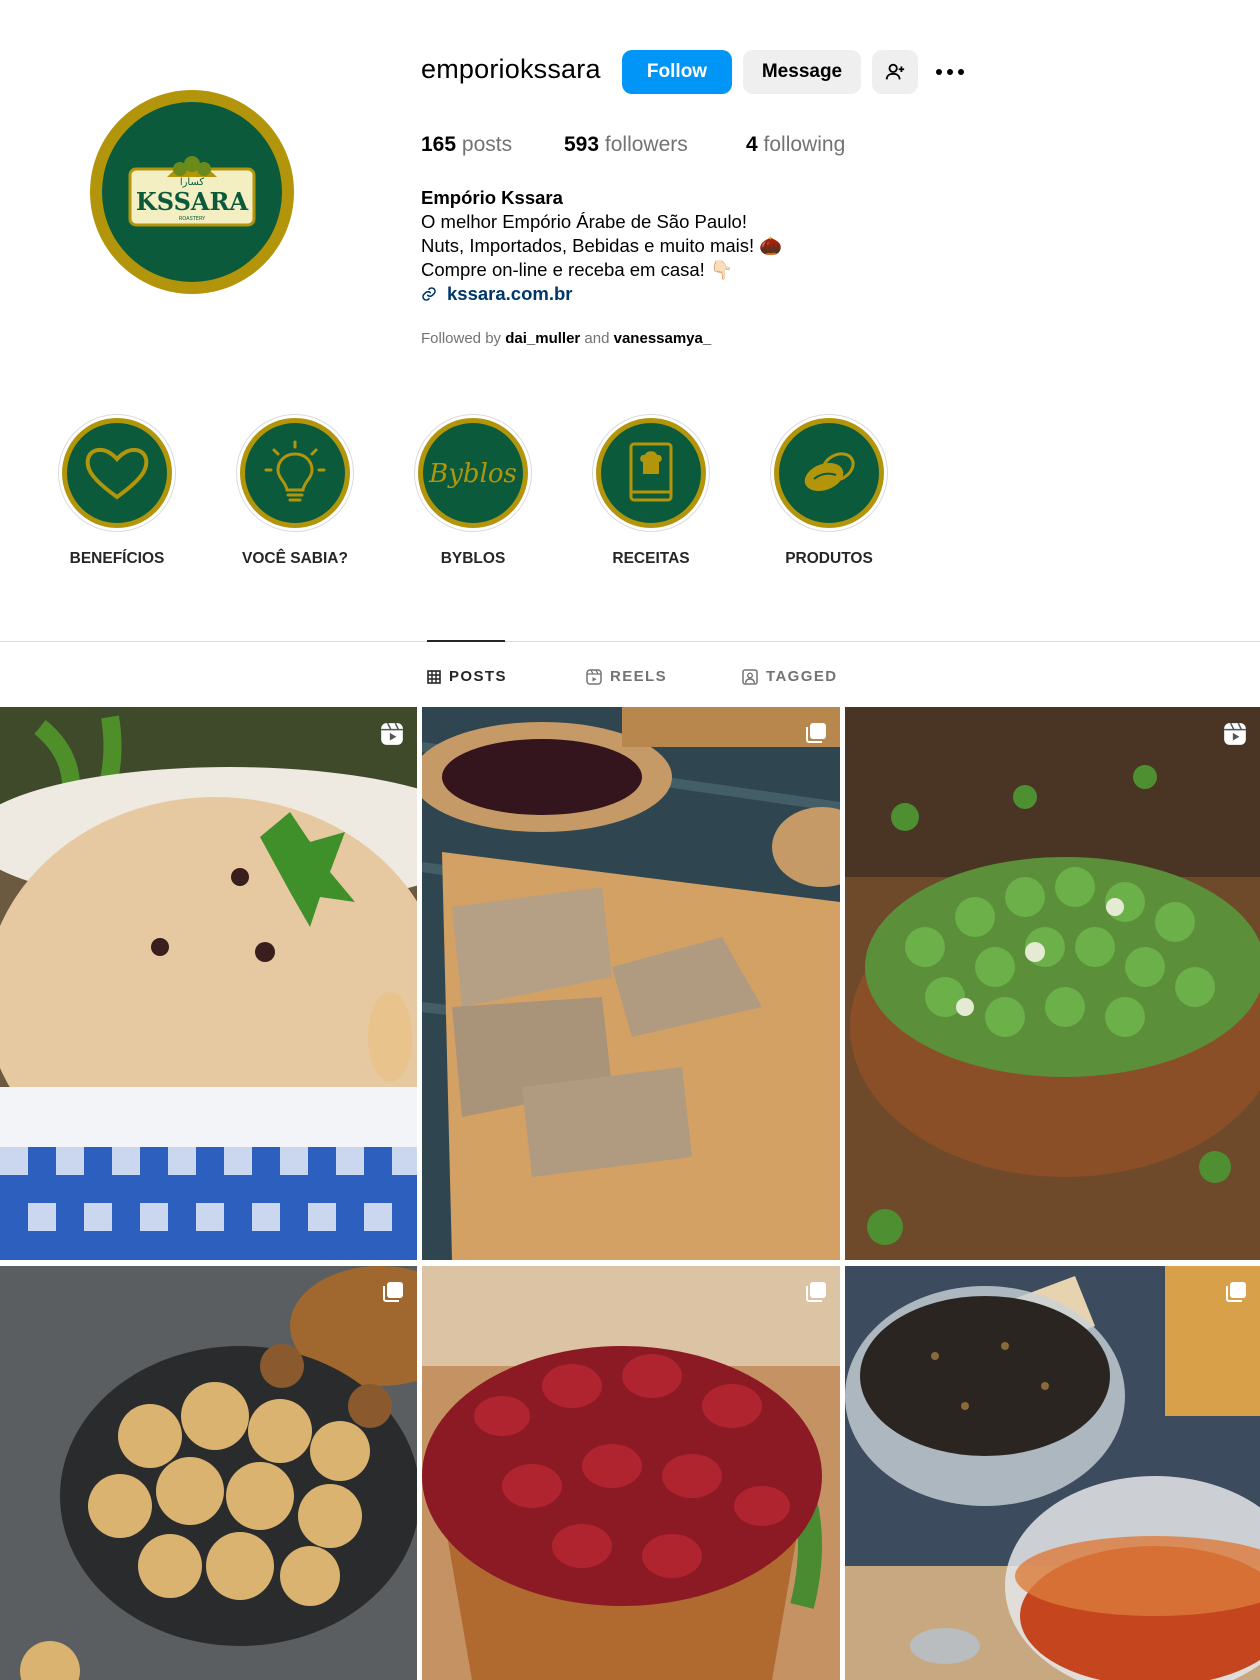  What do you see at coordinates (295, 471) in the screenshot?
I see `lightbulb-icon` at bounding box center [295, 471].